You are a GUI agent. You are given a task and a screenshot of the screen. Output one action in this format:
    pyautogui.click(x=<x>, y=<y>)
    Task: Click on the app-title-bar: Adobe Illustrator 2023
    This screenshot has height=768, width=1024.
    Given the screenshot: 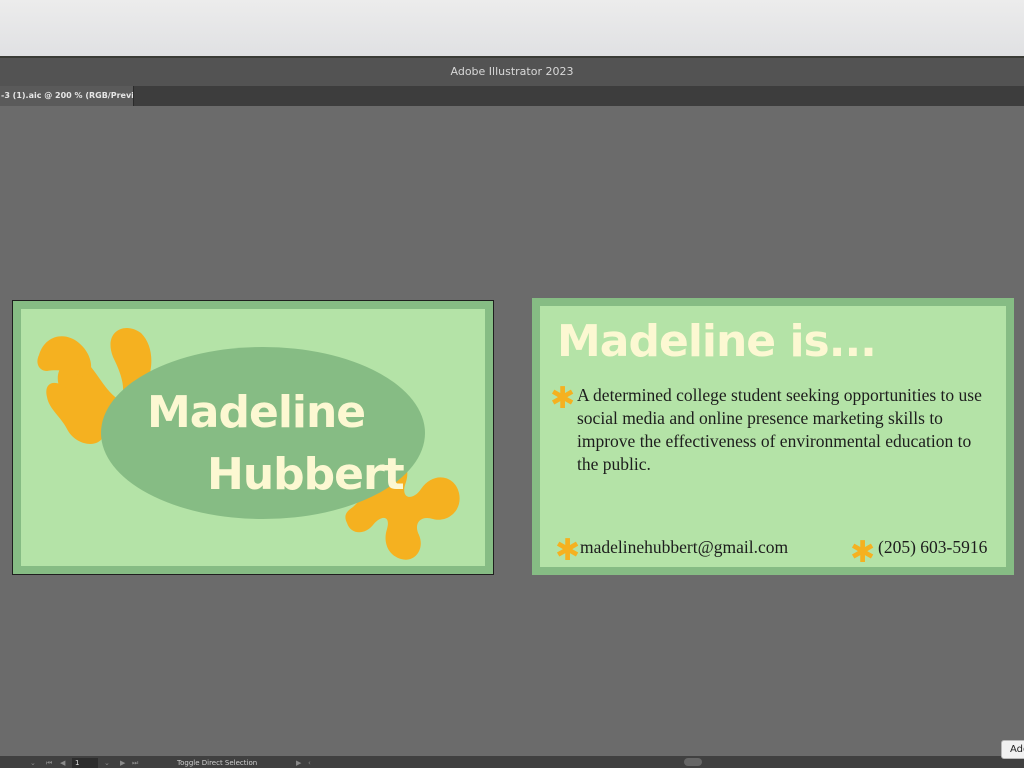 What is the action you would take?
    pyautogui.click(x=512, y=71)
    